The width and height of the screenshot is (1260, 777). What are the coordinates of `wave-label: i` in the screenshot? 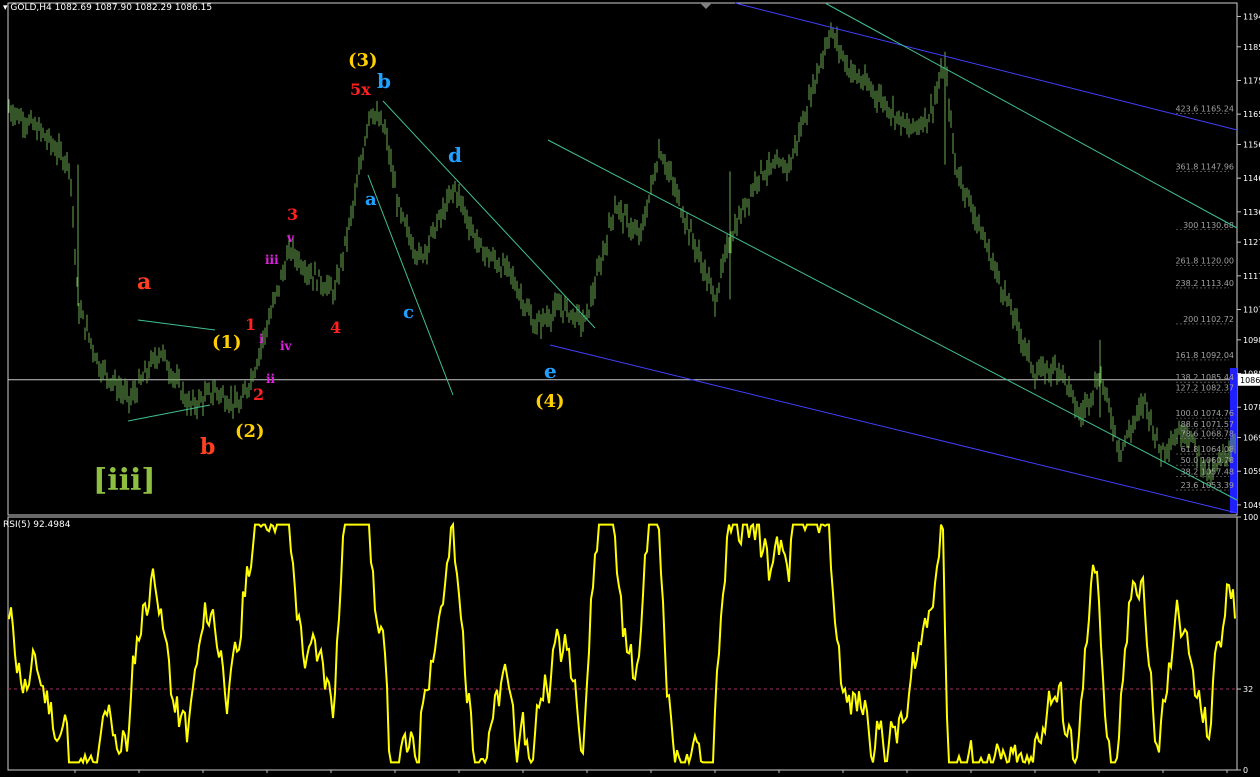 It's located at (261, 339).